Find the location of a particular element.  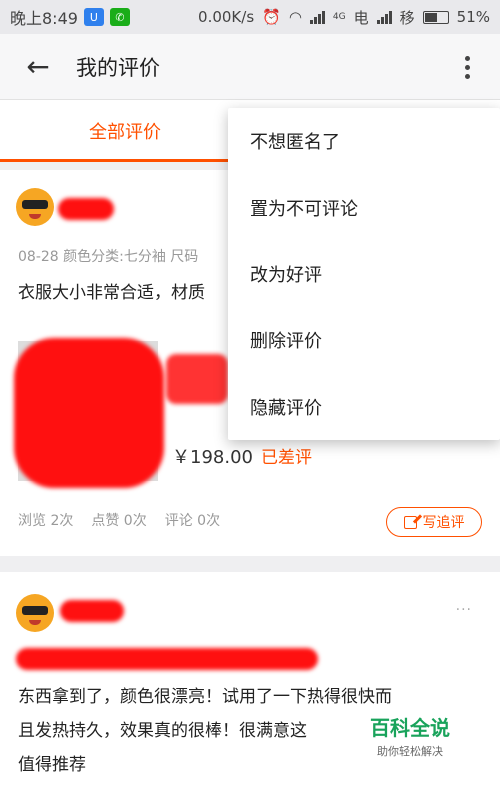

menu-item-hide-review: 隐藏评价 is located at coordinates (364, 407).